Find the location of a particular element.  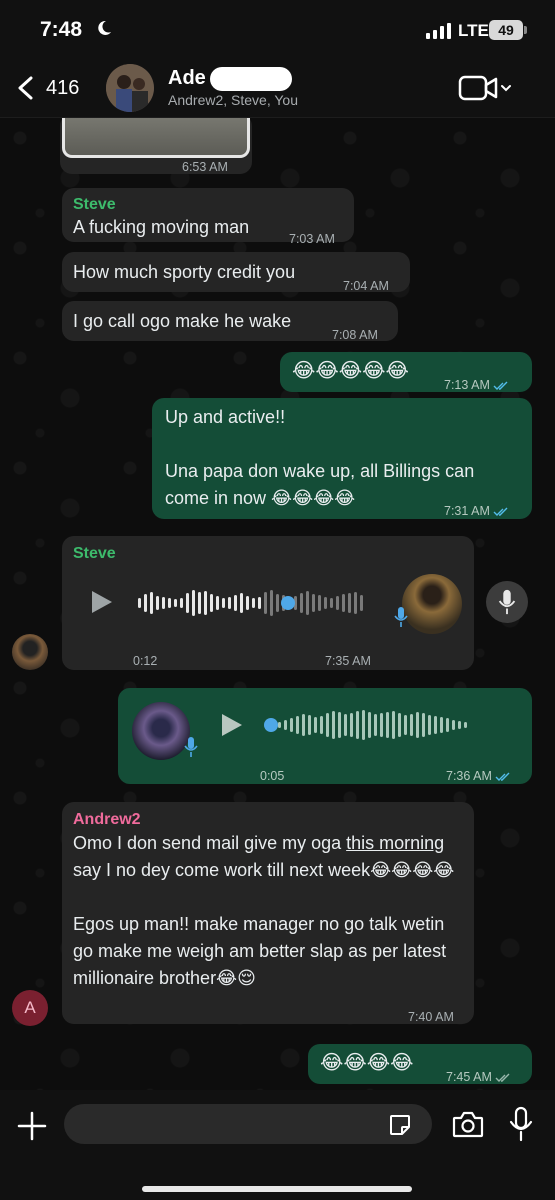

group-name: Ade is located at coordinates (187, 78).